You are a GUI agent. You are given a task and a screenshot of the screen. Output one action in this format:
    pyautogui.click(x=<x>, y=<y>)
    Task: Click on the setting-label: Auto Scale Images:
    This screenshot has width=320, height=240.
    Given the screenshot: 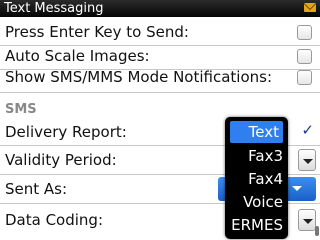 What is the action you would take?
    pyautogui.click(x=77, y=56)
    